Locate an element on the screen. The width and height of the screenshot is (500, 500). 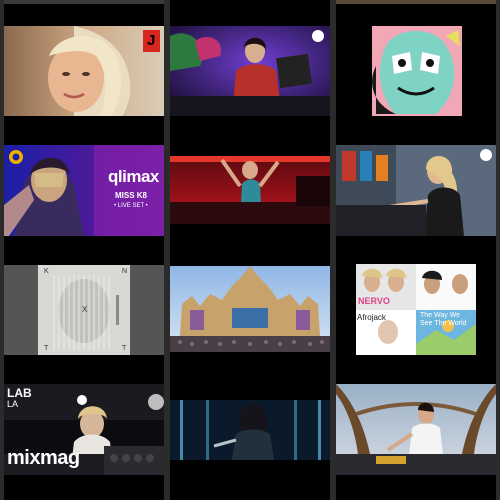
thumbnail-dark-blue-performer is located at coordinates (250, 430).